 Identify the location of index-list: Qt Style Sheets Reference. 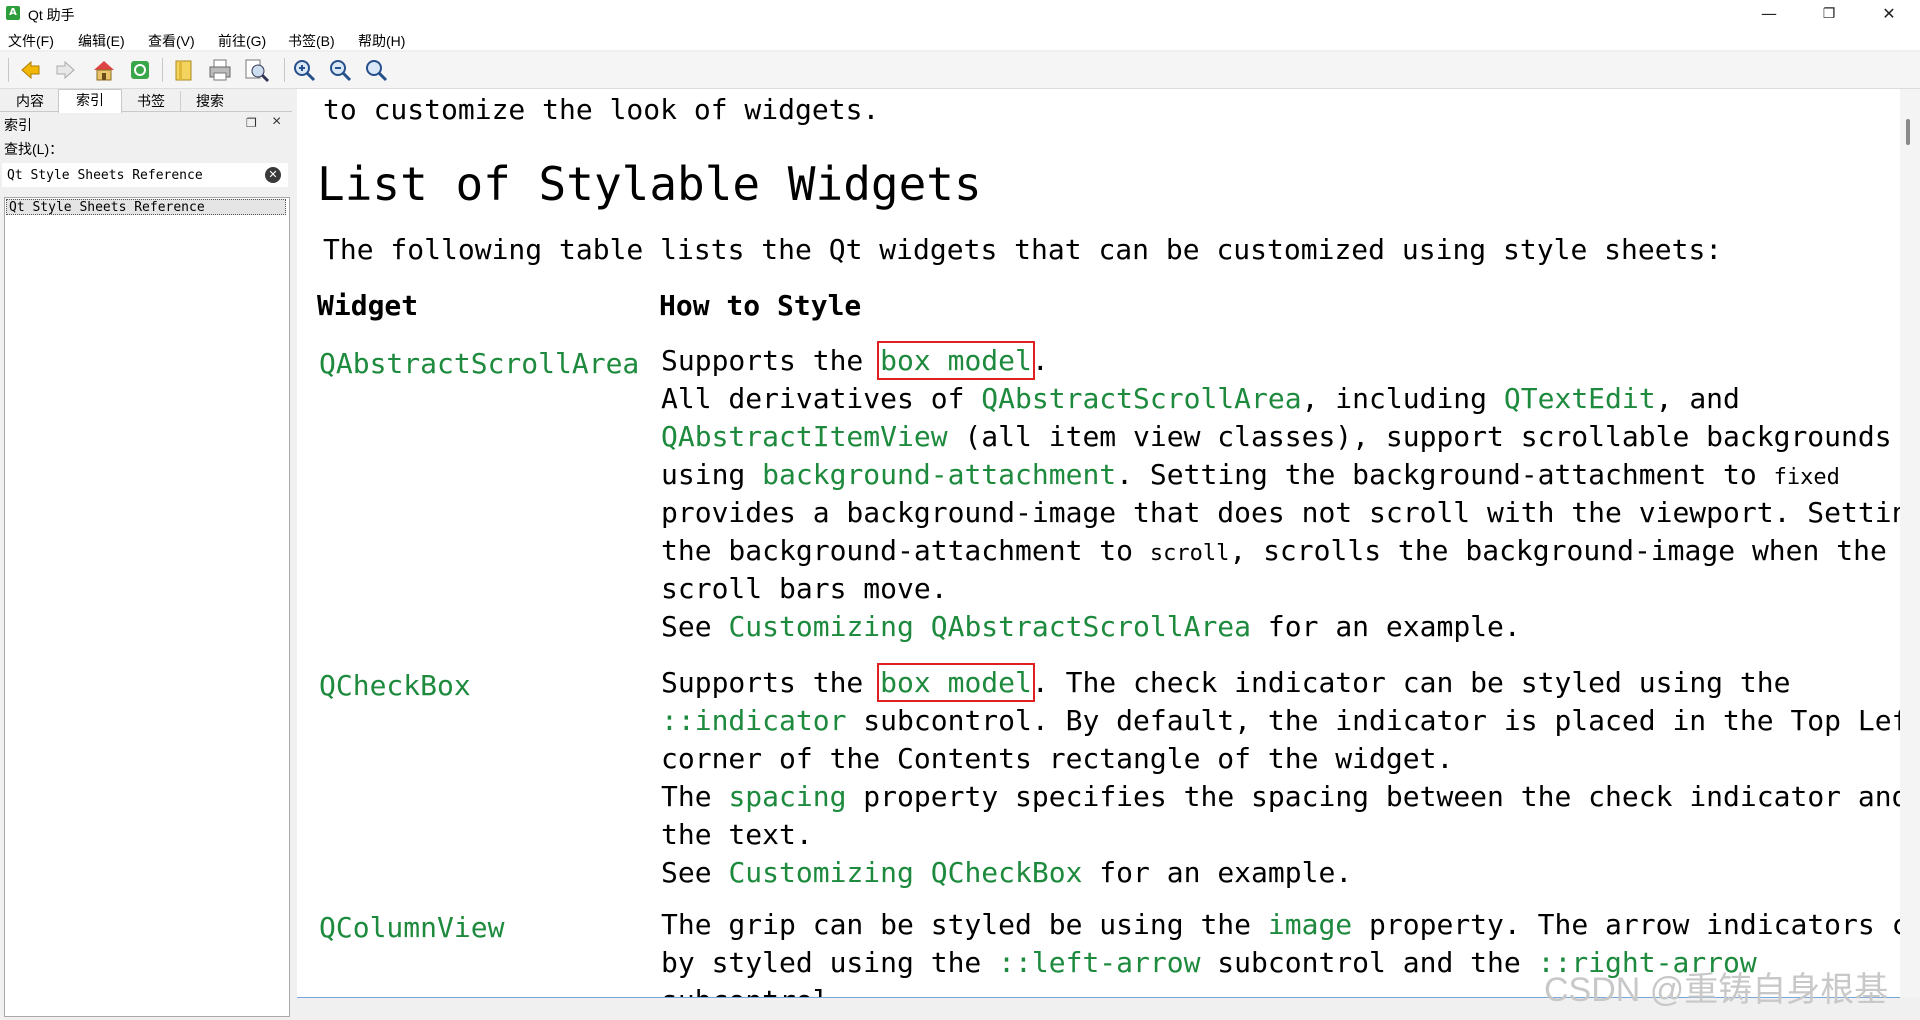
(147, 607).